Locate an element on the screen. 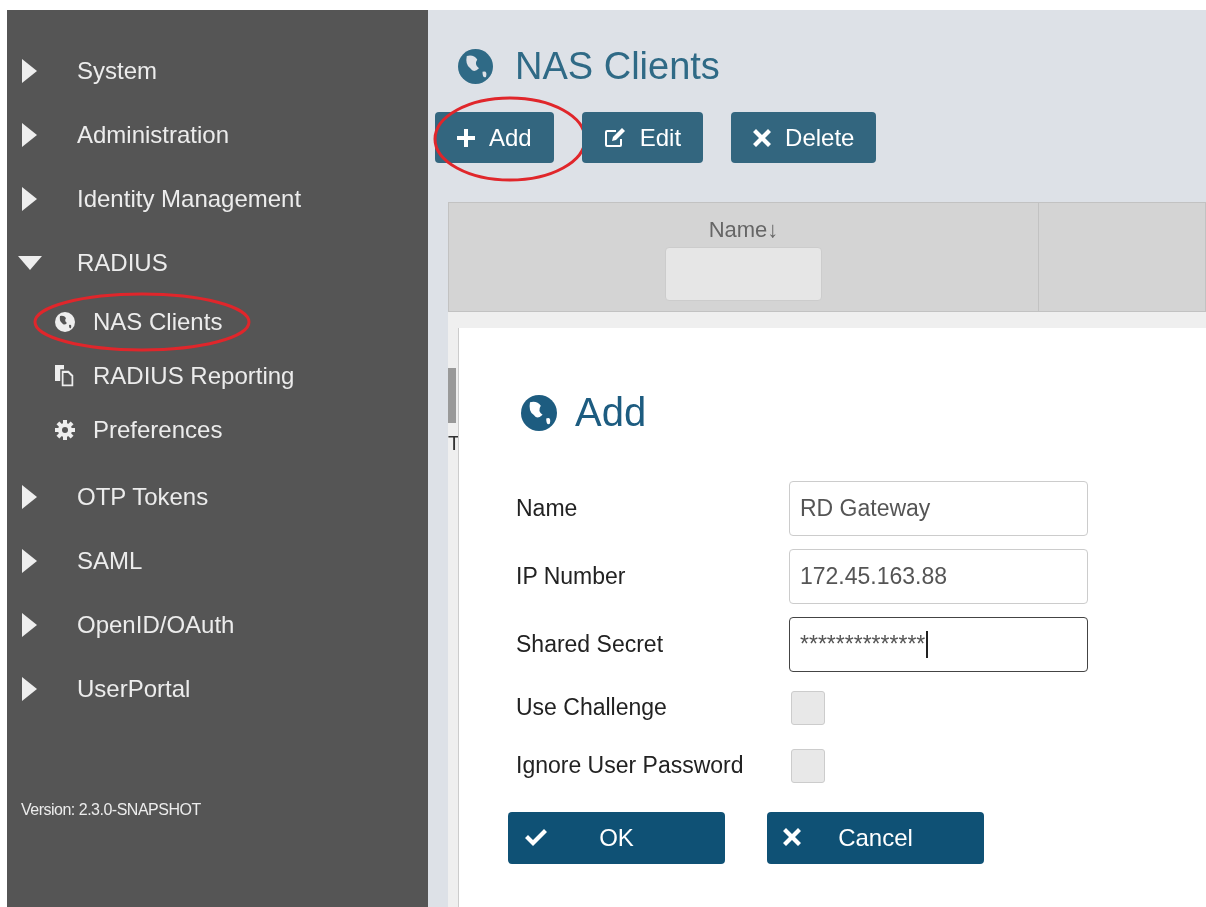 This screenshot has height=907, width=1206. input-field: 172.45.163.88 is located at coordinates (938, 576).